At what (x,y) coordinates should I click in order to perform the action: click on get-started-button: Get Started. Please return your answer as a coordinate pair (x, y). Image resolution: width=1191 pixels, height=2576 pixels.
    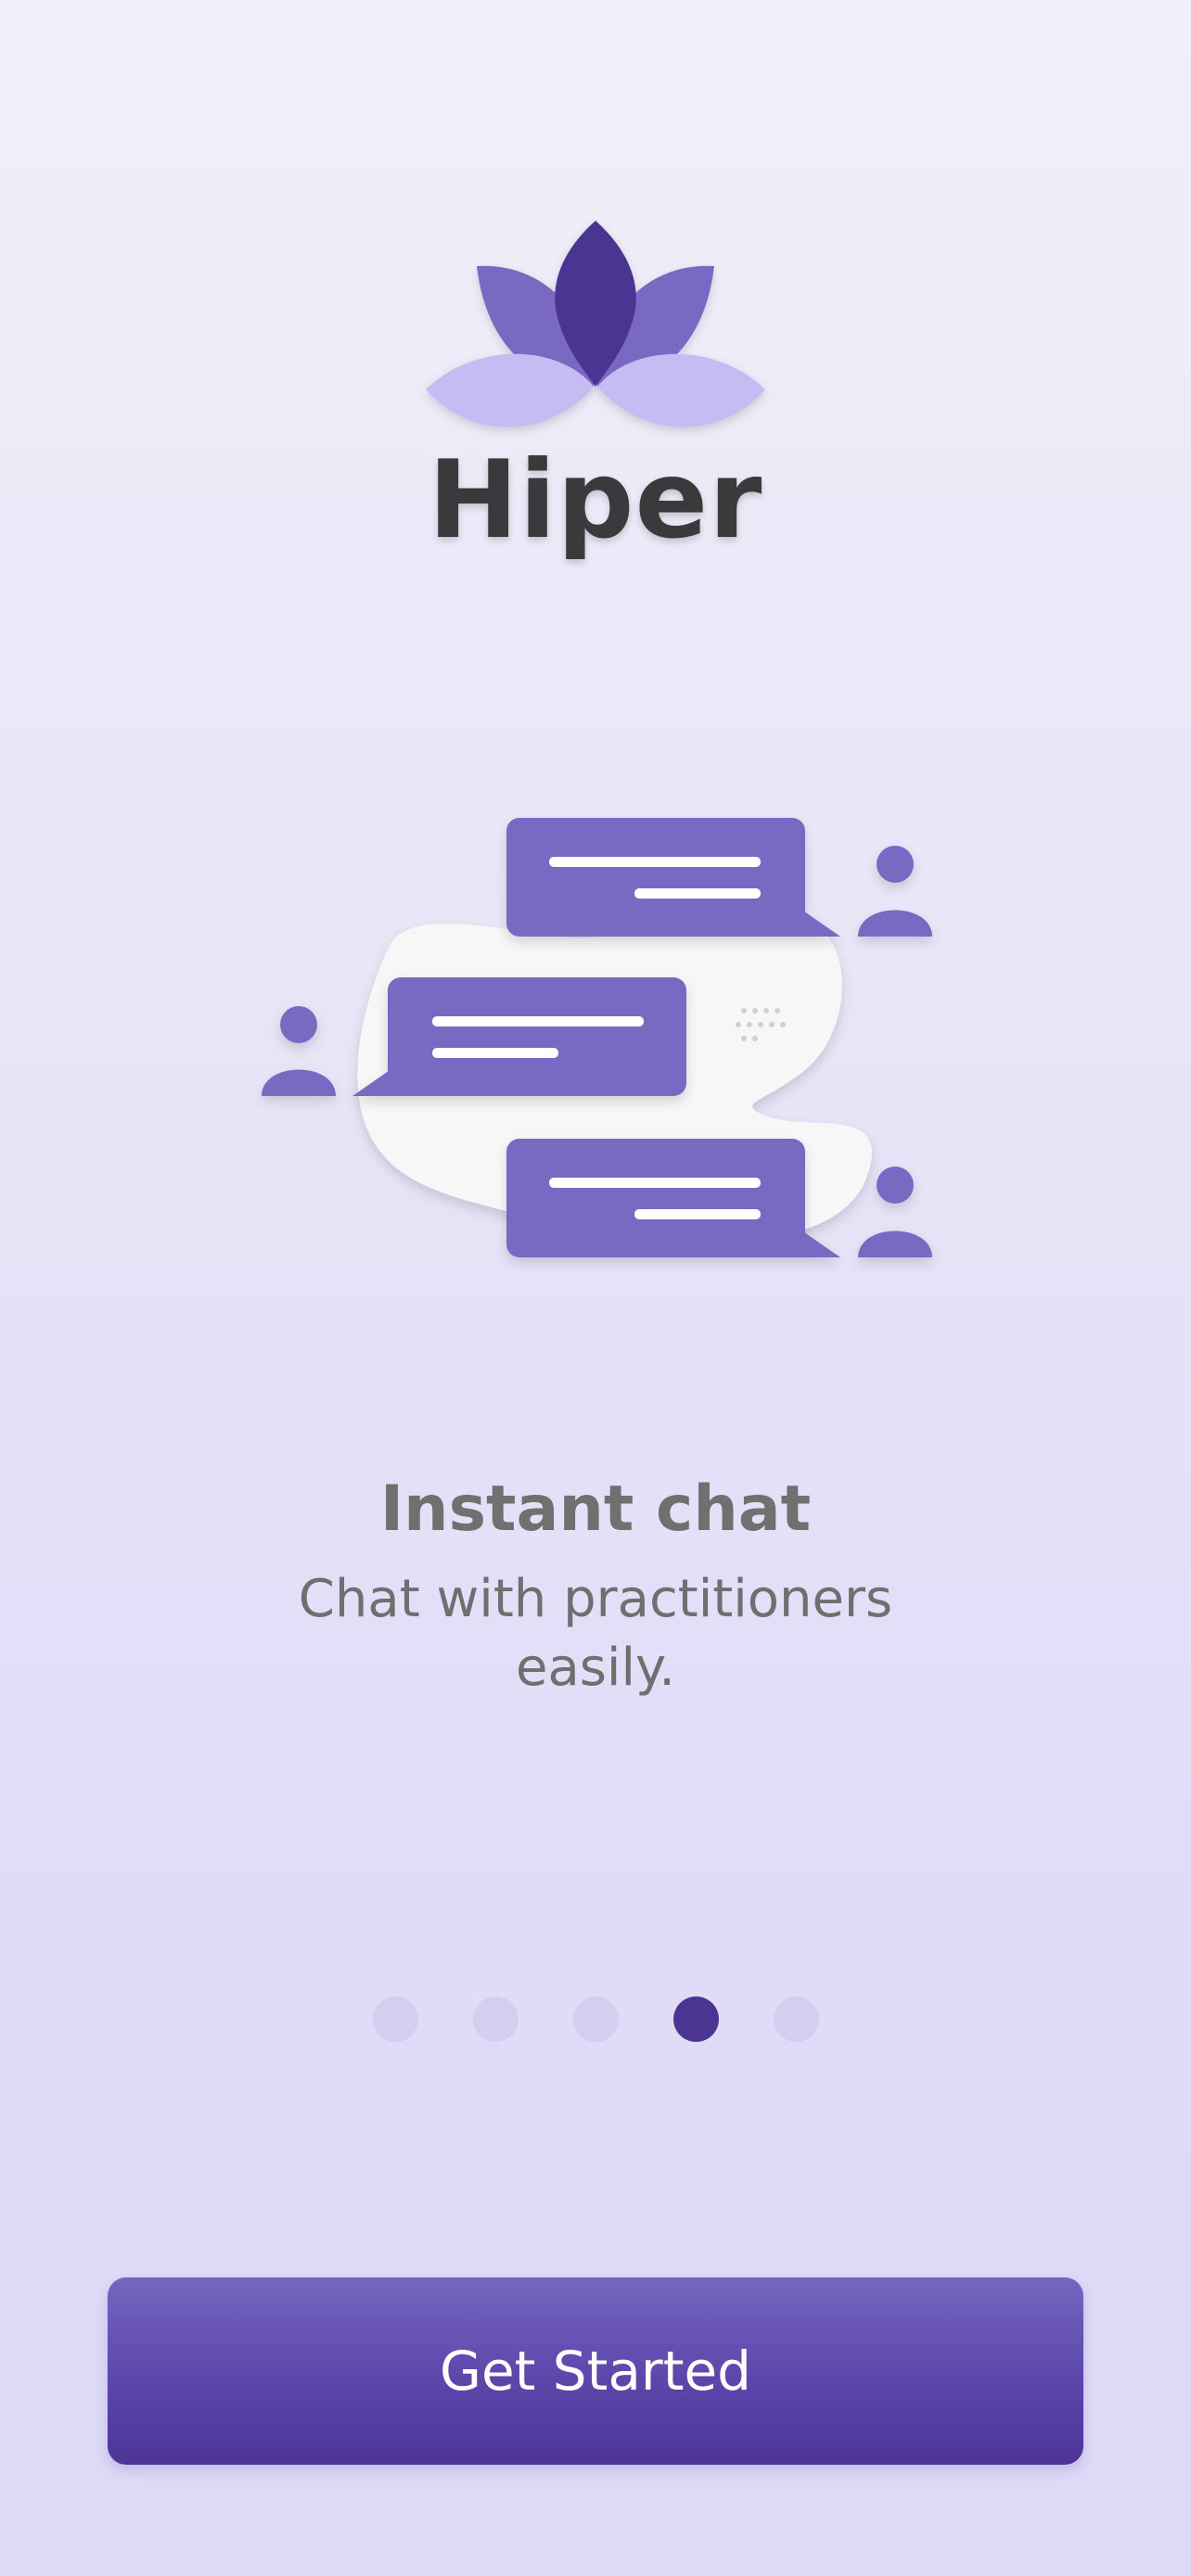
    Looking at the image, I should click on (595, 2371).